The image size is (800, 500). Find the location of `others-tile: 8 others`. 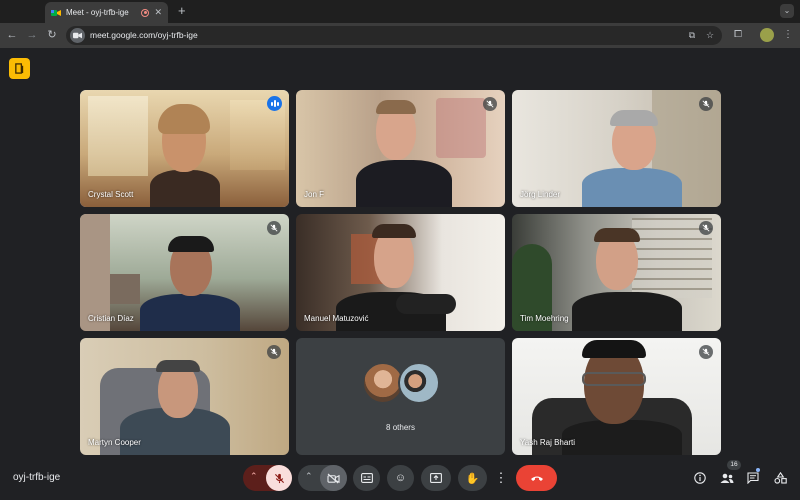

others-tile: 8 others is located at coordinates (400, 396).